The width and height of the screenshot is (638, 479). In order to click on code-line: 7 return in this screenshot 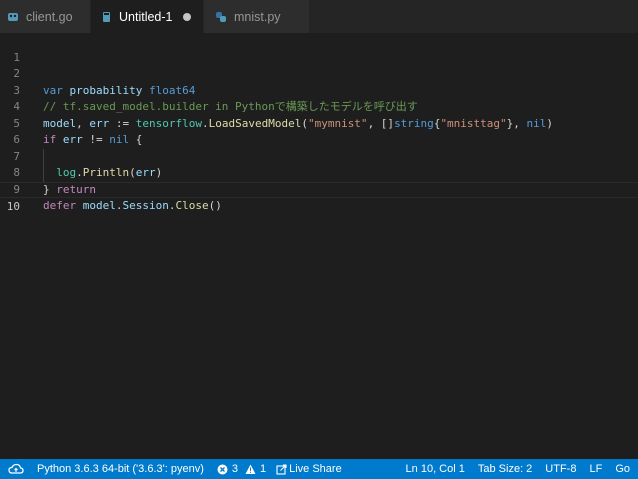, I will do `click(319, 164)`.